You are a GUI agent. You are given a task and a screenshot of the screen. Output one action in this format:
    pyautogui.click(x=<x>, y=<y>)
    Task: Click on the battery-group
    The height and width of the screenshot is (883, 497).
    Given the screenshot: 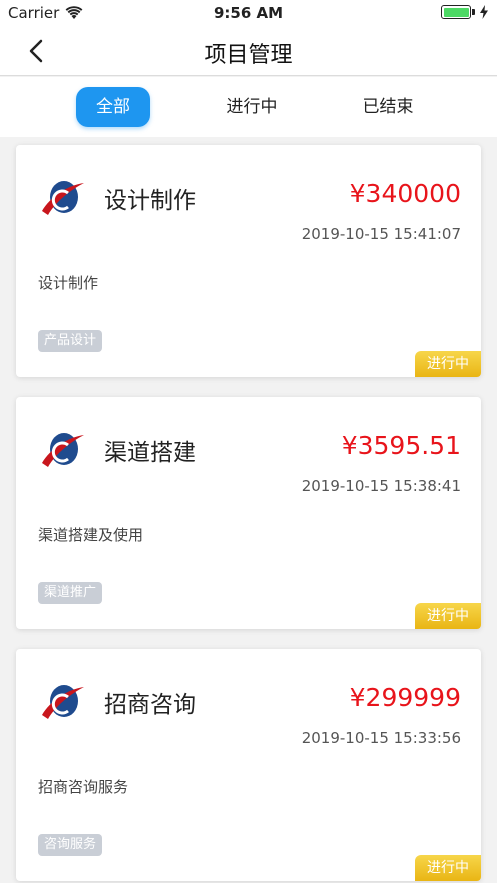 What is the action you would take?
    pyautogui.click(x=465, y=12)
    